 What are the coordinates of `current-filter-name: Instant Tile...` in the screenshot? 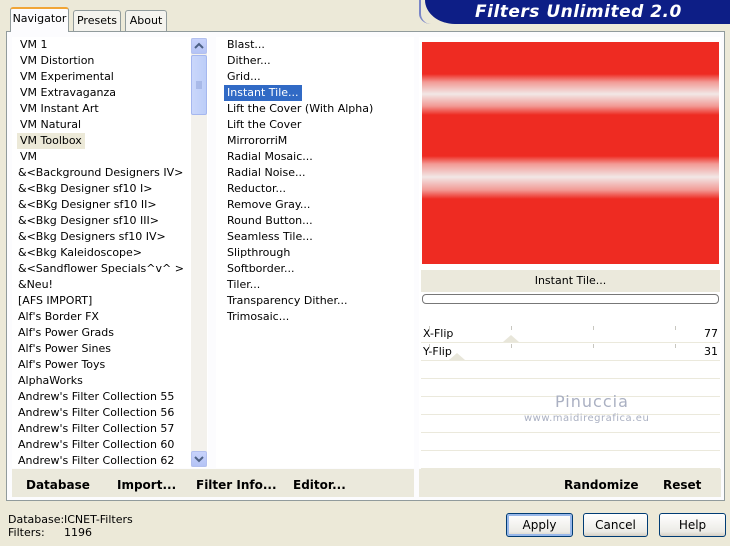 It's located at (570, 281).